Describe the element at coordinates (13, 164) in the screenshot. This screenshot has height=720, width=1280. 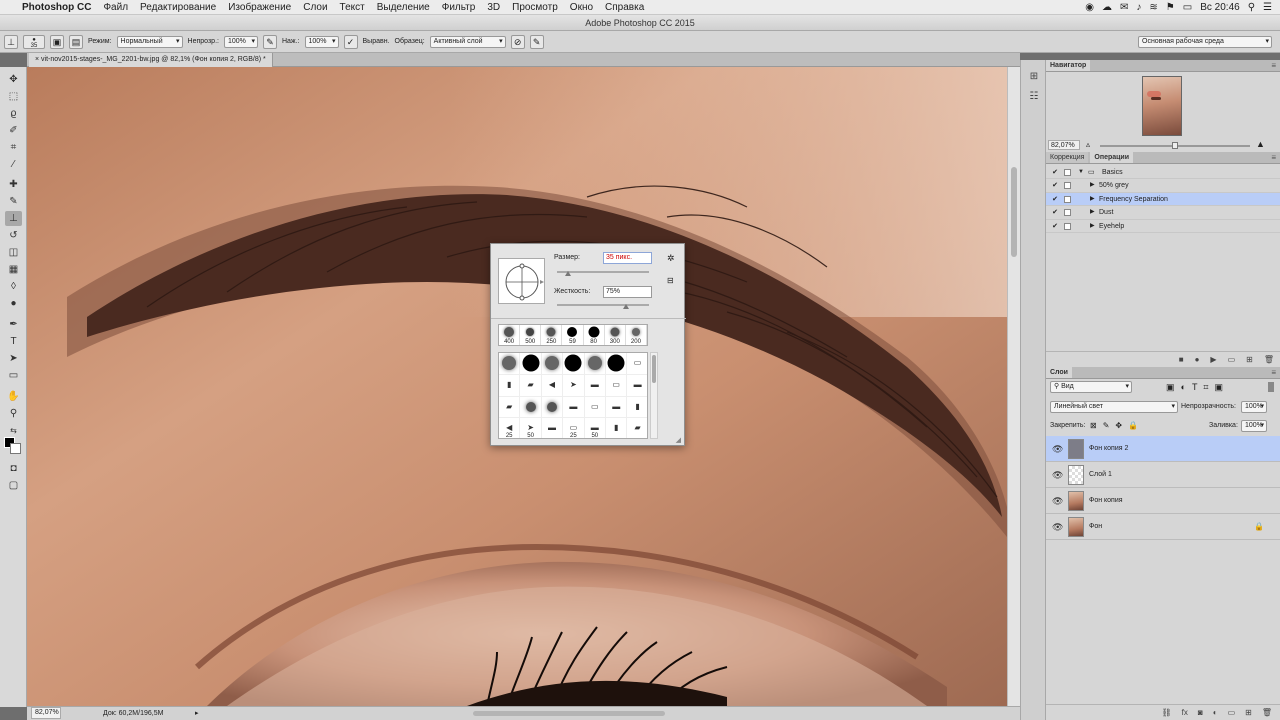
I see `eyedropper-tool-icon: ⁄` at that location.